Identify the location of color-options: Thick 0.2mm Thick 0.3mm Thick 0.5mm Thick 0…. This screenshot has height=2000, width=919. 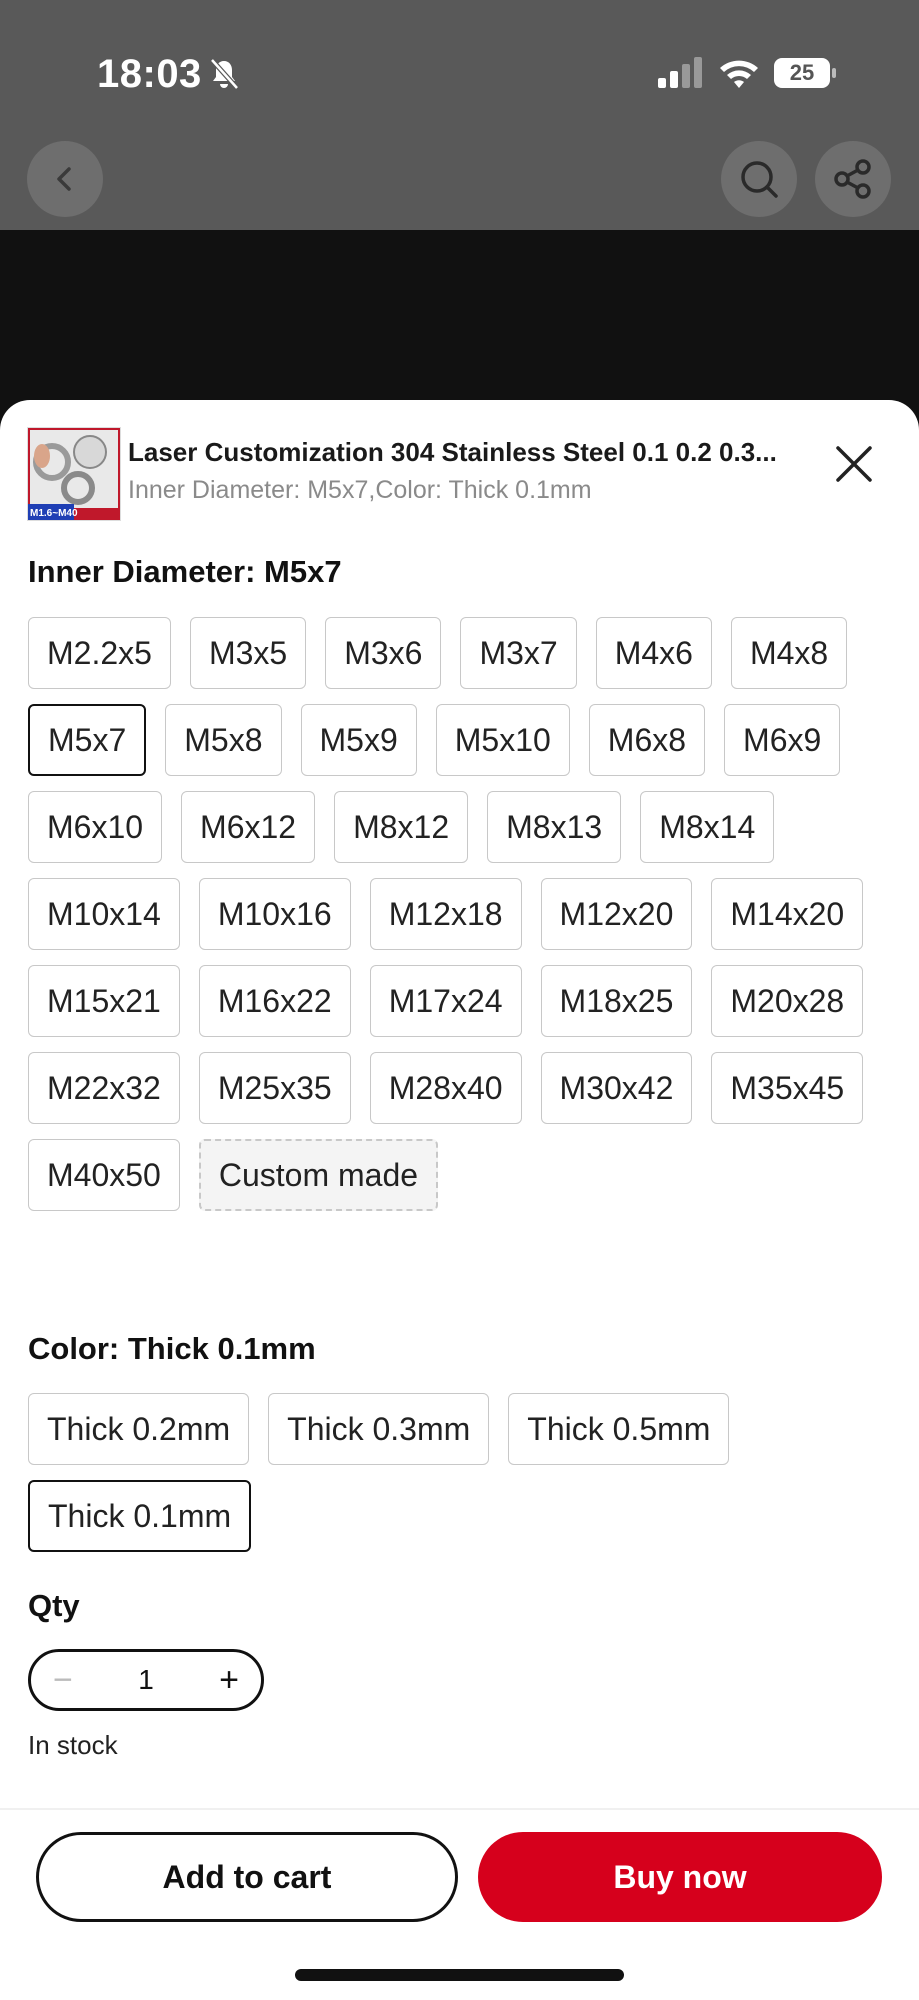
(463, 1472).